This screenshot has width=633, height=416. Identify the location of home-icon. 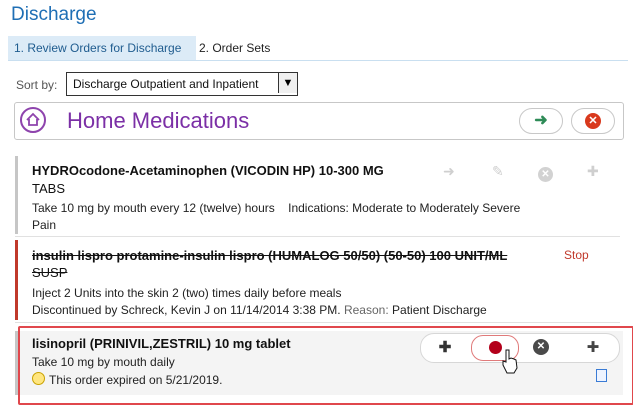
(33, 120).